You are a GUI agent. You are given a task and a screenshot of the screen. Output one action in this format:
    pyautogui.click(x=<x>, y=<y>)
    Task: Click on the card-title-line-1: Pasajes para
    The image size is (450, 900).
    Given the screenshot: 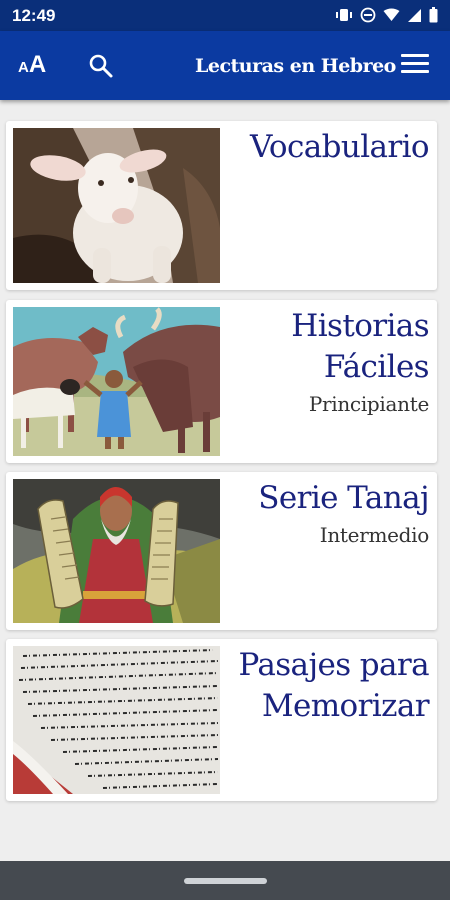 What is the action you would take?
    pyautogui.click(x=334, y=665)
    